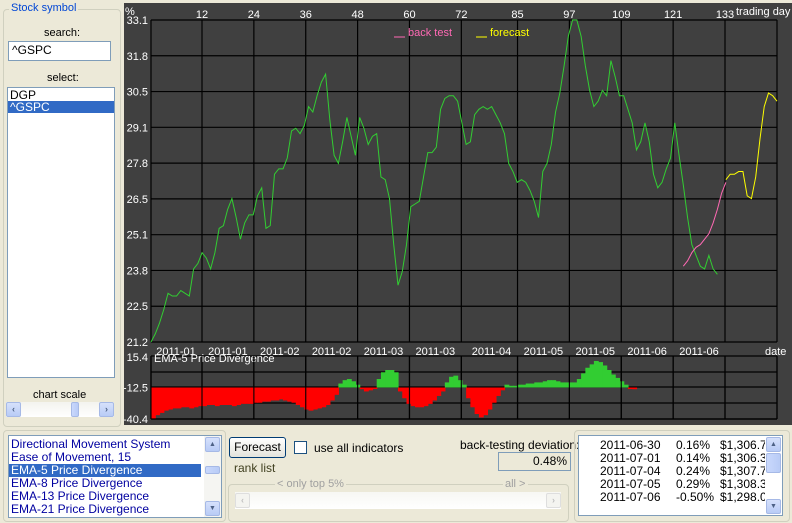 This screenshot has height=523, width=792. I want to click on legend-label: back test, so click(430, 33).